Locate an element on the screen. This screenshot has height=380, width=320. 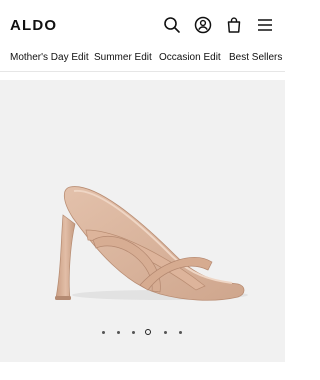
account-icon is located at coordinates (203, 25).